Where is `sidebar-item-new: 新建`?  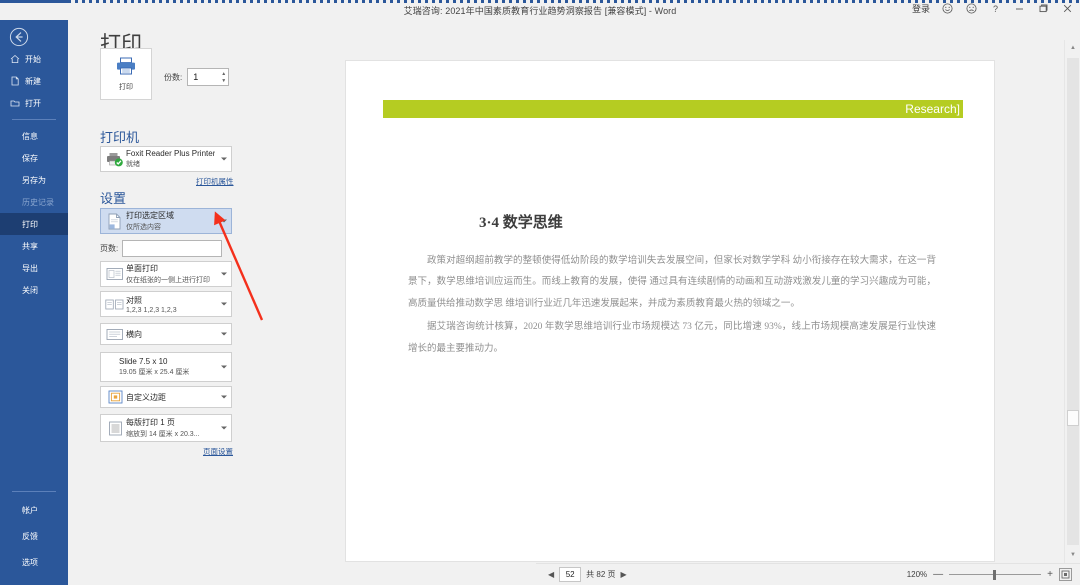
sidebar-item-new: 新建 is located at coordinates (34, 81).